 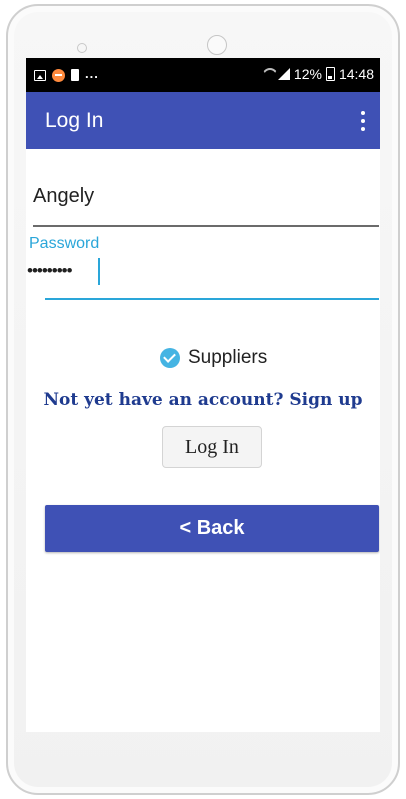 I want to click on login-button: Log In, so click(x=212, y=447).